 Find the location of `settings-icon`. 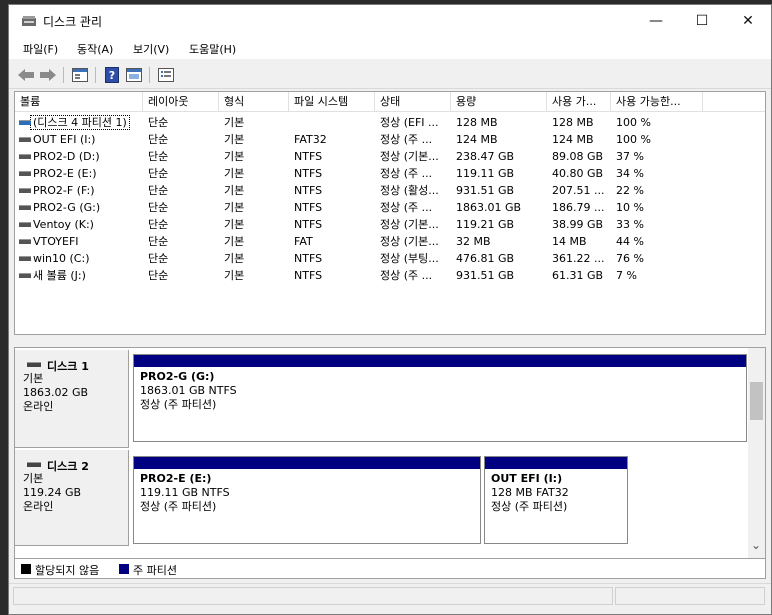

settings-icon is located at coordinates (166, 75).